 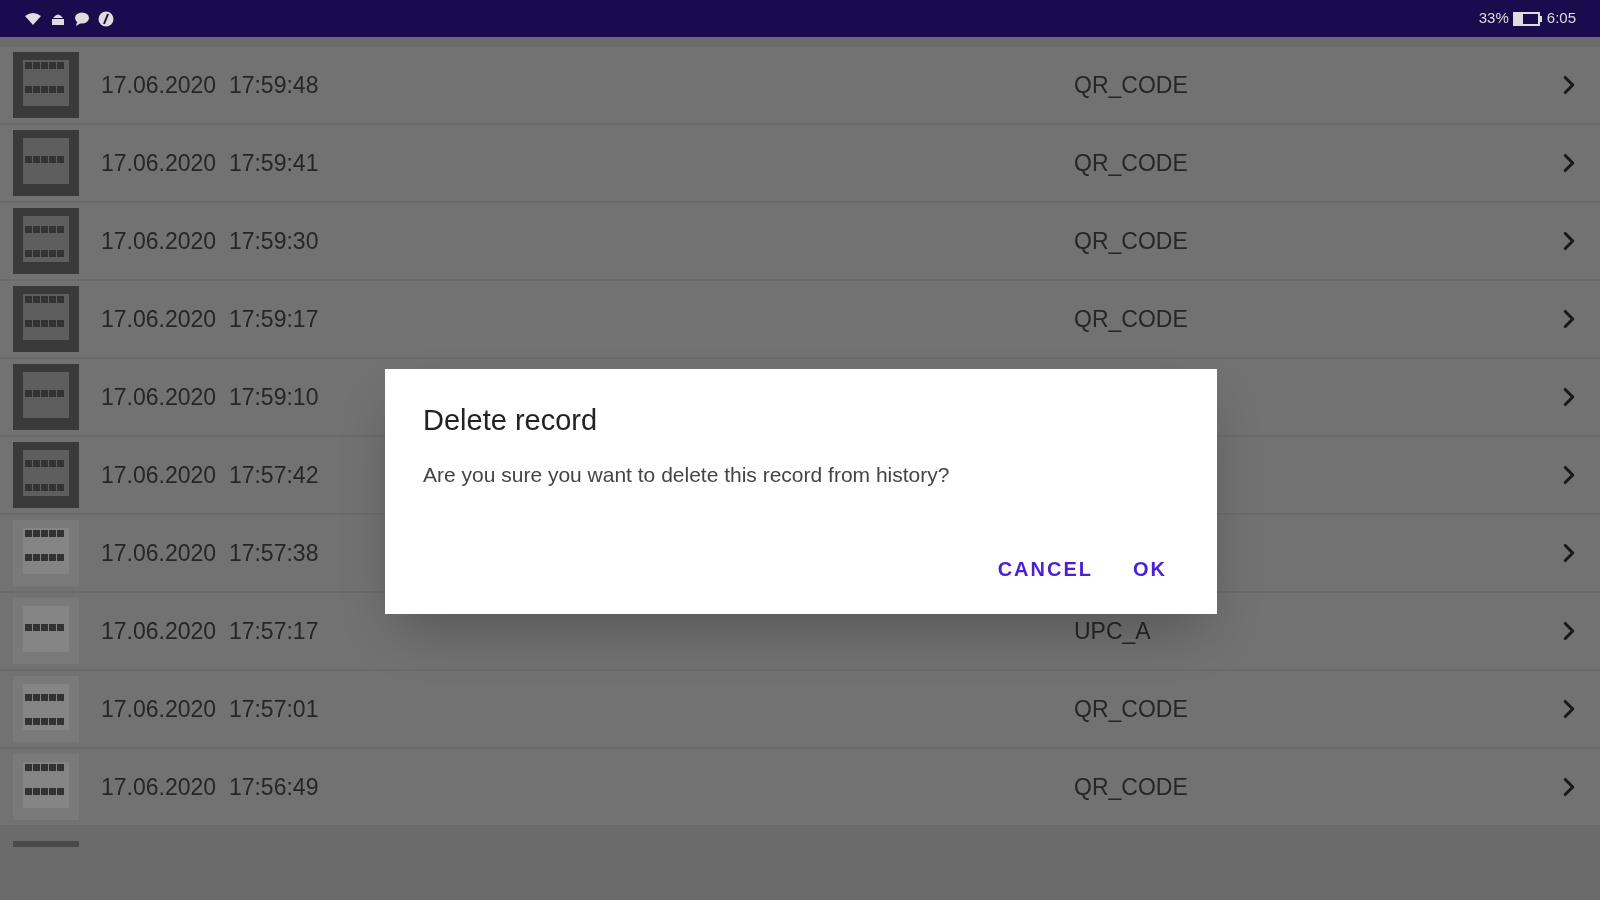 What do you see at coordinates (1493, 18) in the screenshot?
I see `battery-percentage: 33%` at bounding box center [1493, 18].